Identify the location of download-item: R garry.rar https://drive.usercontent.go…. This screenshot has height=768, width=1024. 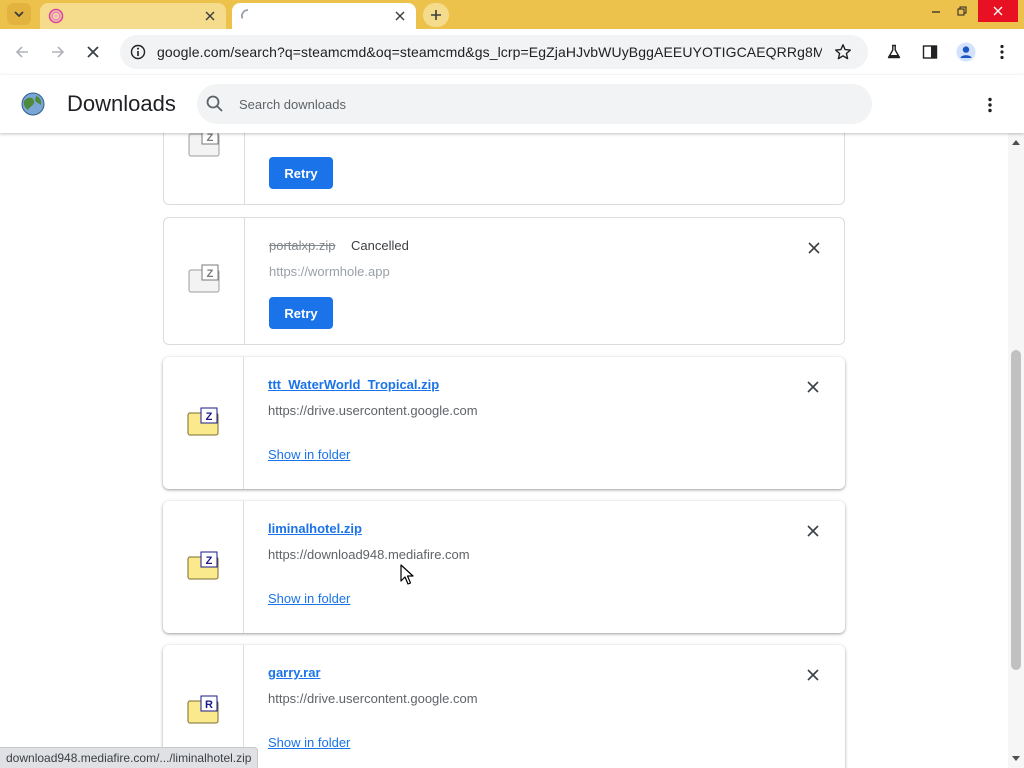
(504, 706).